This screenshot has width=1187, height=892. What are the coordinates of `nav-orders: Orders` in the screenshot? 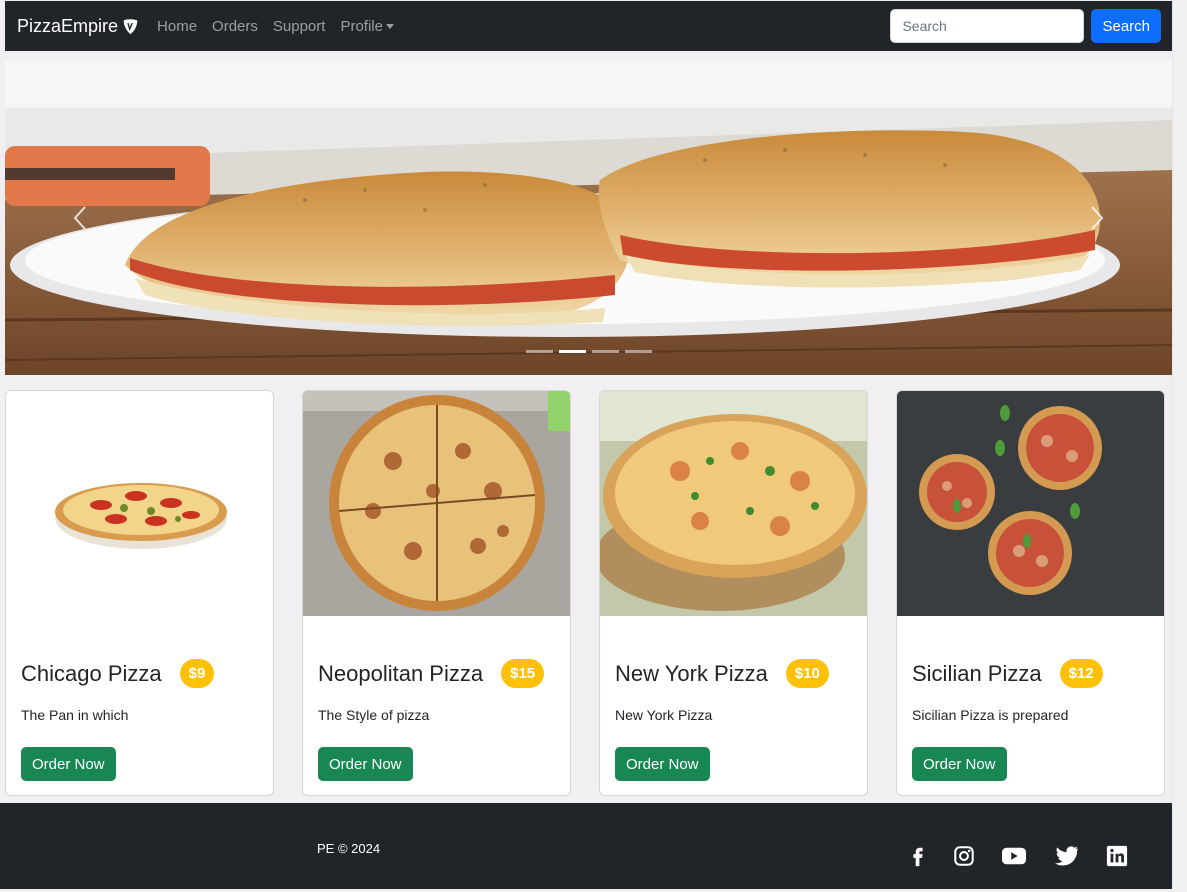 It's located at (235, 26).